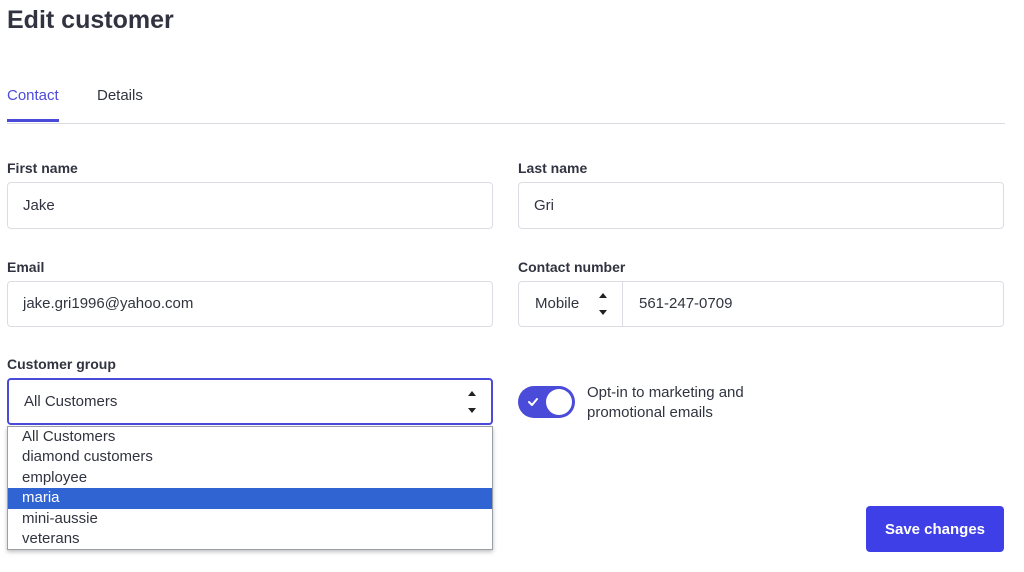 The image size is (1024, 572). Describe the element at coordinates (685, 304) in the screenshot. I see `phone-number-input: 561-247-0709` at that location.